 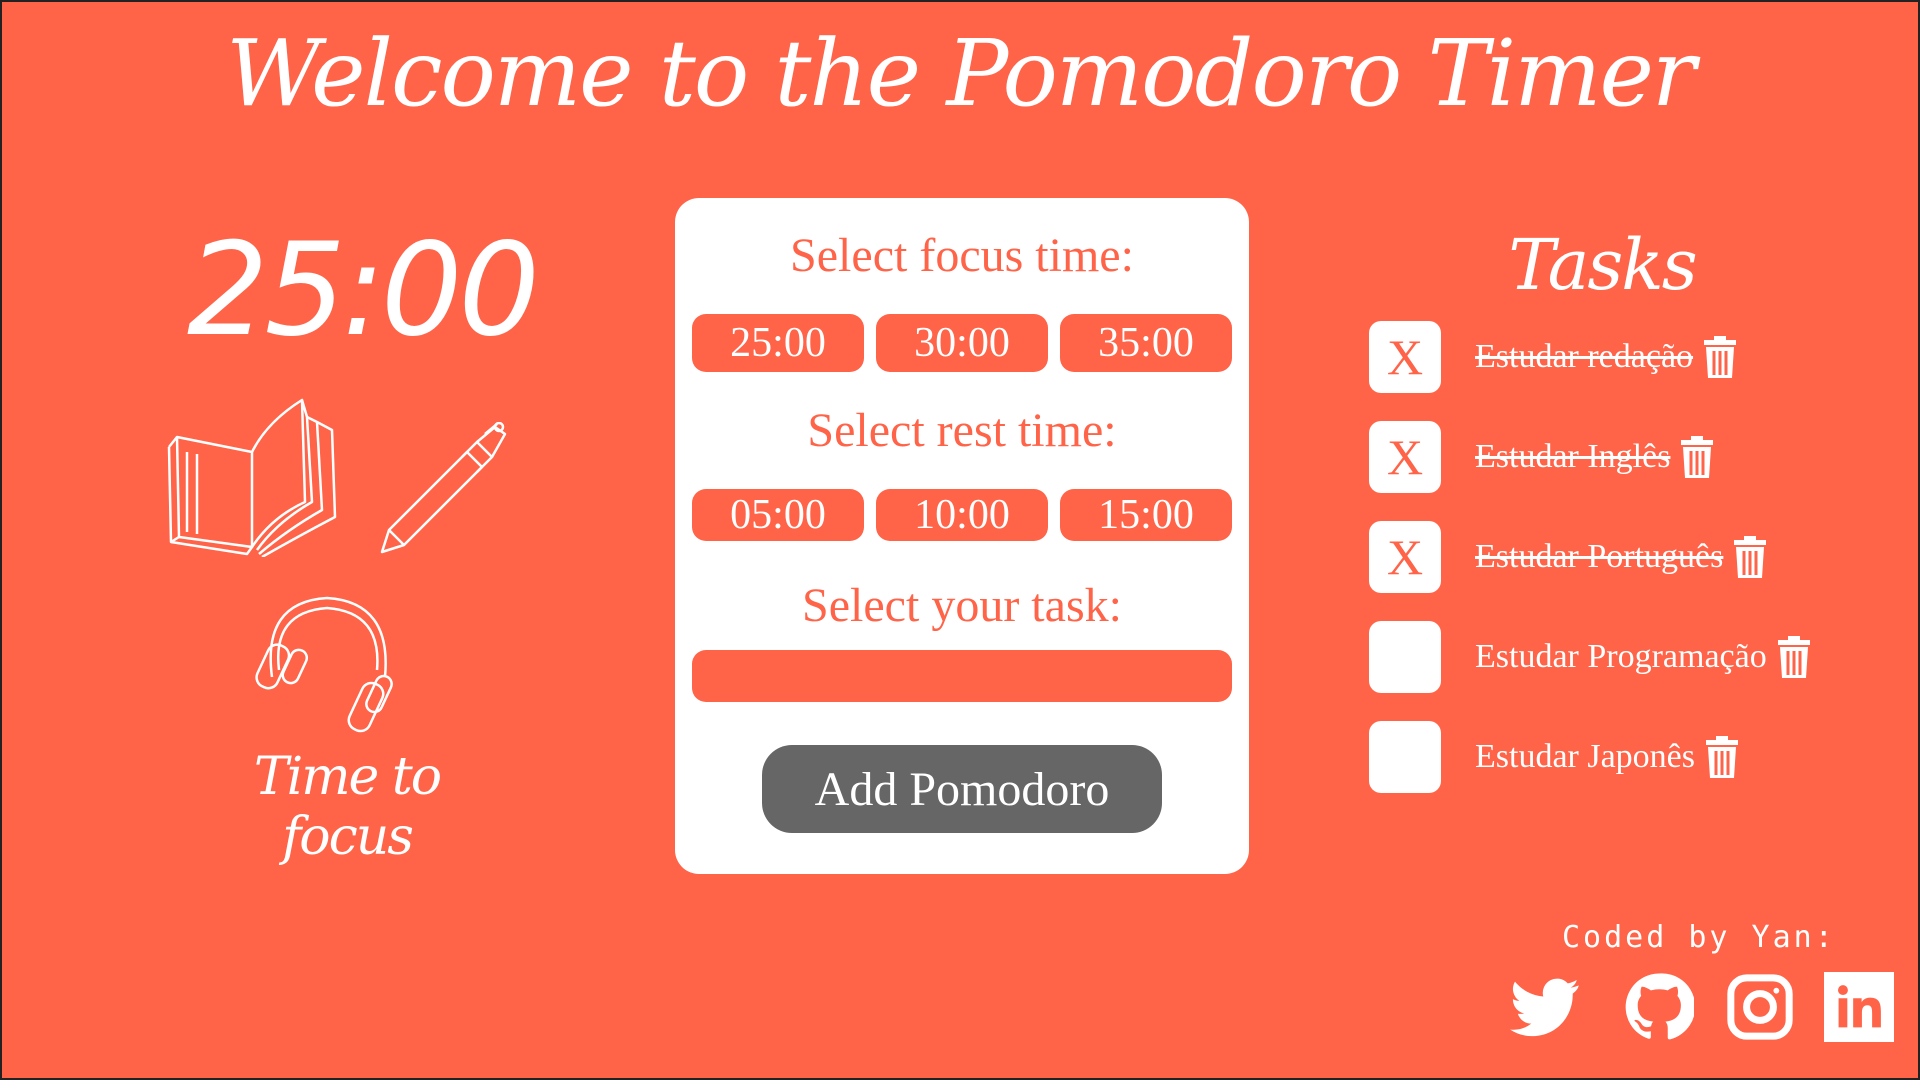 I want to click on rest-option-05: 05:00, so click(x=778, y=515).